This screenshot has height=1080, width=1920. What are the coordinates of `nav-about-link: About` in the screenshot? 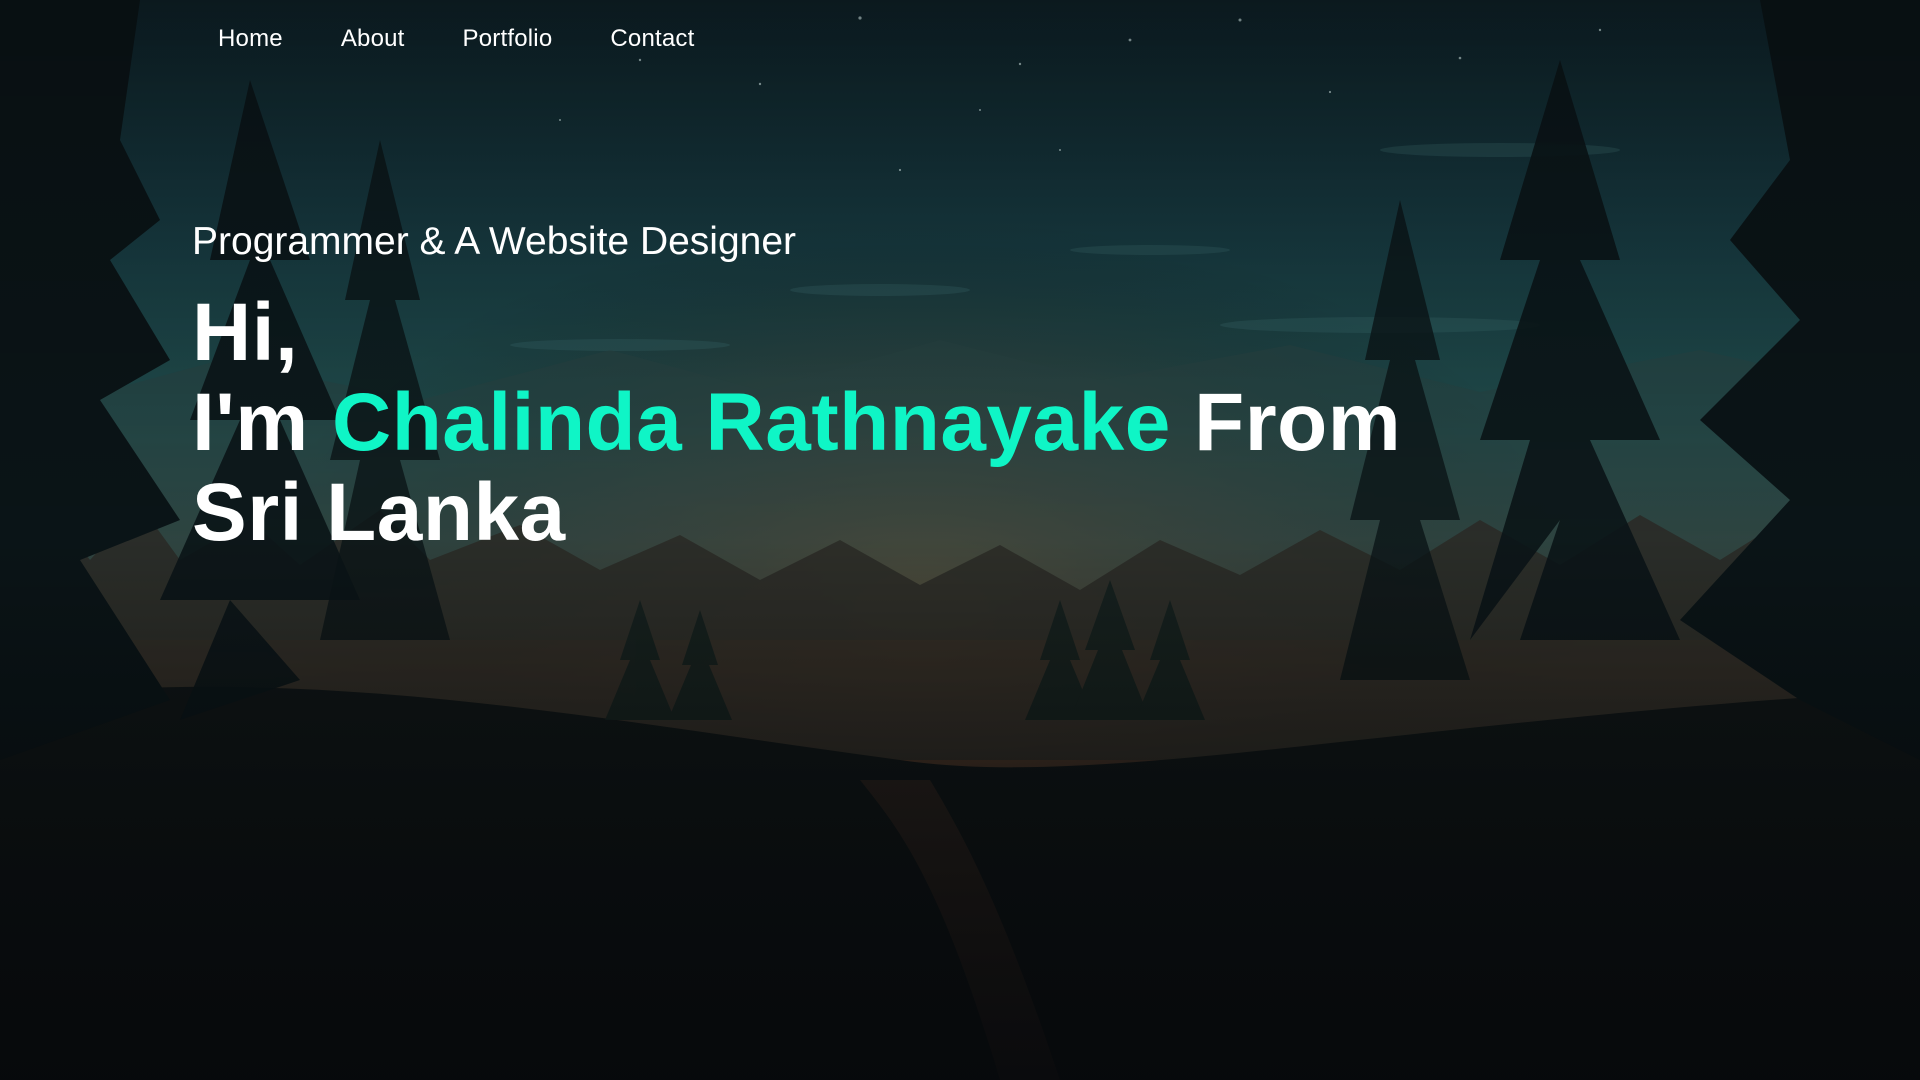 It's located at (373, 39).